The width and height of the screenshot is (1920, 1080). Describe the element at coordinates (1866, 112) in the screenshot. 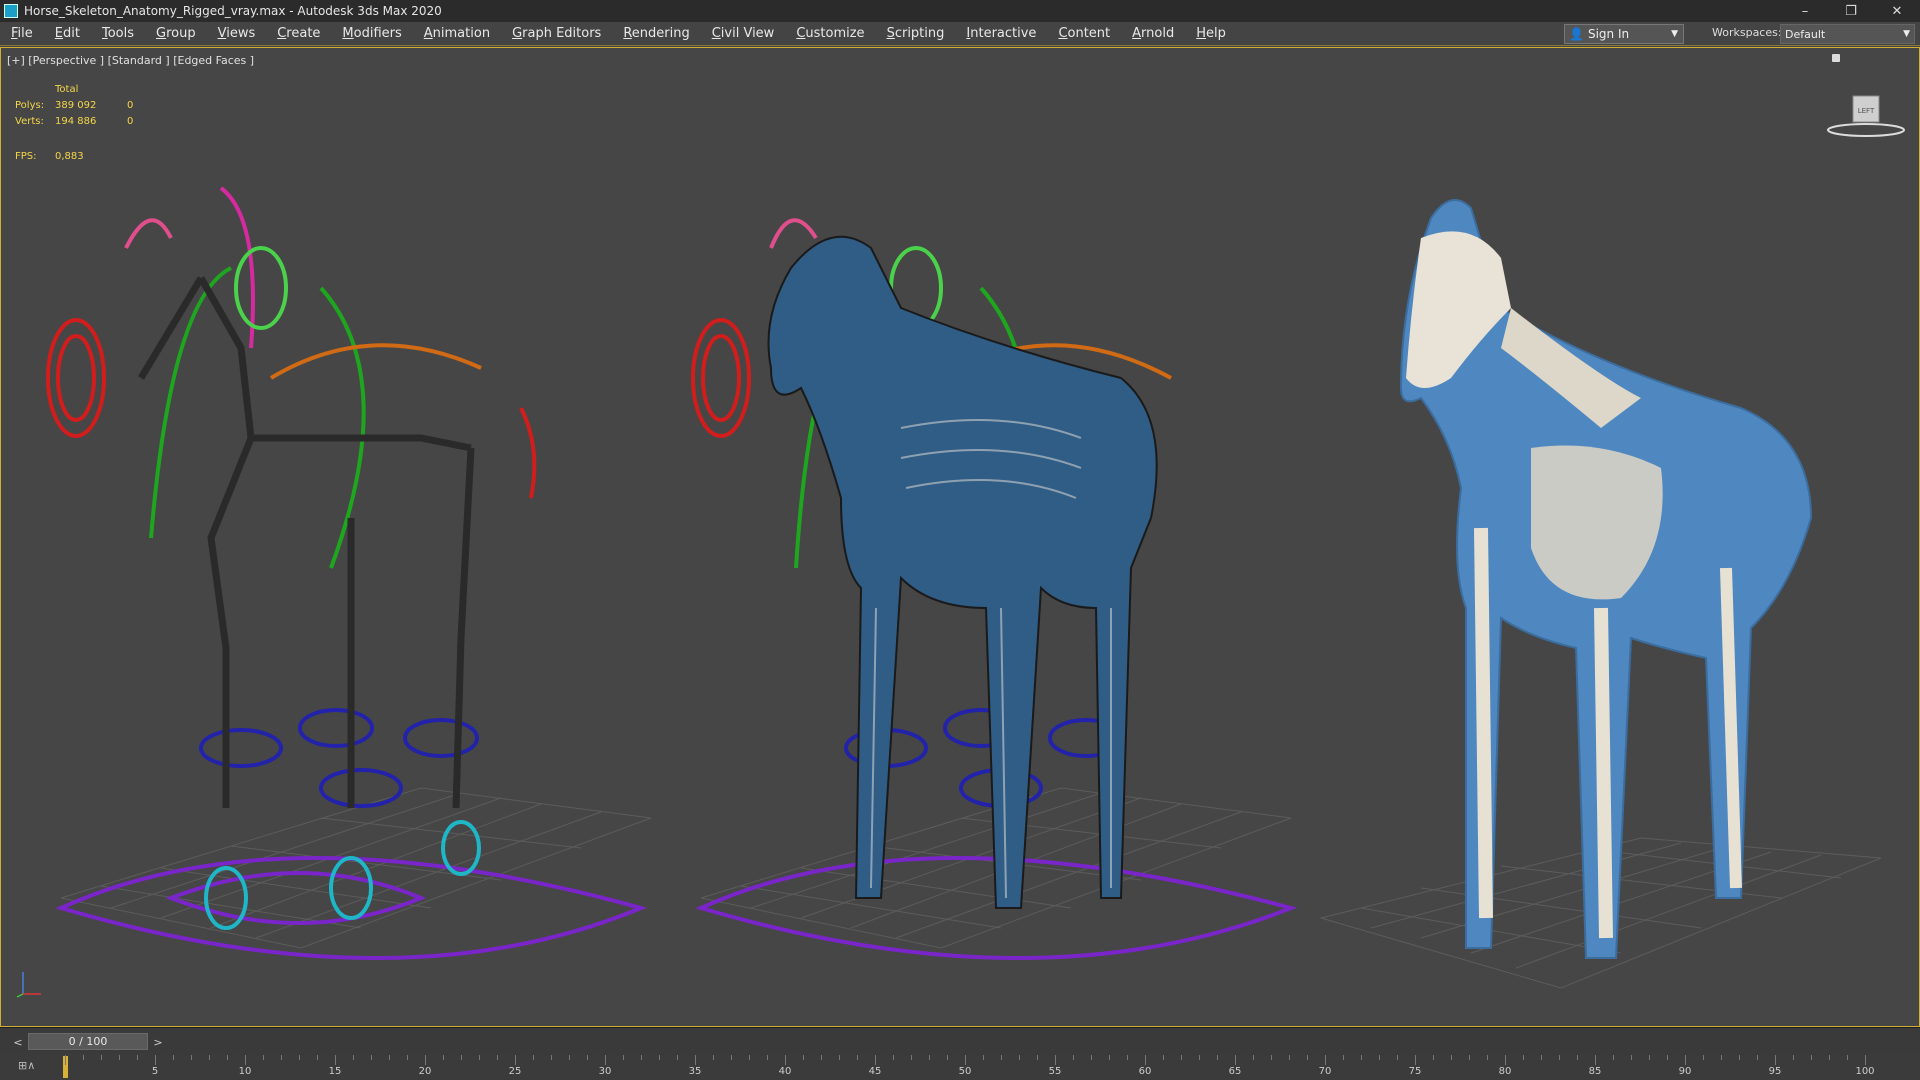

I see `viewcube: LEFT` at that location.